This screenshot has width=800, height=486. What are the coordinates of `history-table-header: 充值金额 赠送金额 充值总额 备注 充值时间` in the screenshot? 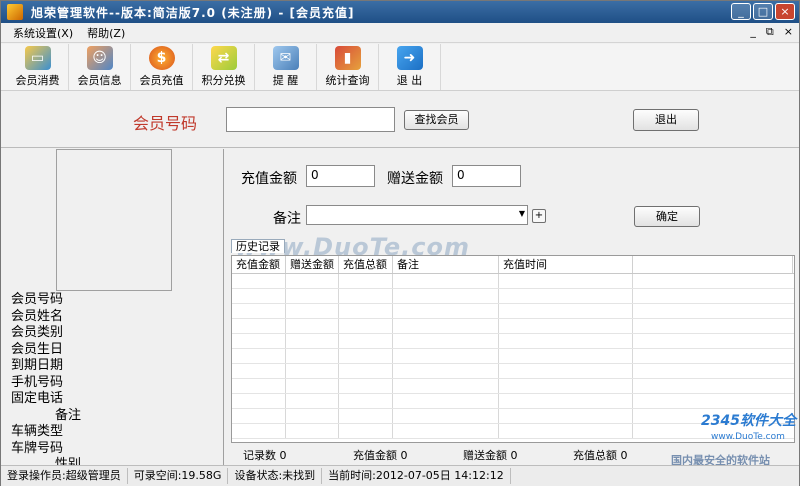 It's located at (513, 265).